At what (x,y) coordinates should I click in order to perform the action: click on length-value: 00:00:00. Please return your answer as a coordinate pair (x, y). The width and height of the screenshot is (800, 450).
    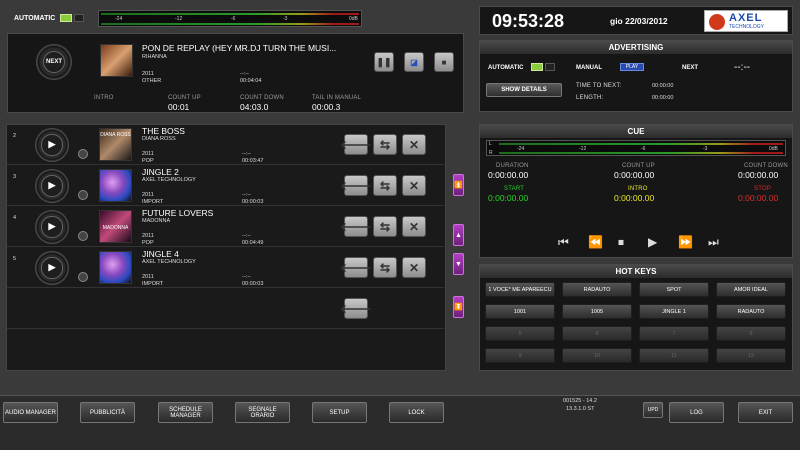
    Looking at the image, I should click on (663, 98).